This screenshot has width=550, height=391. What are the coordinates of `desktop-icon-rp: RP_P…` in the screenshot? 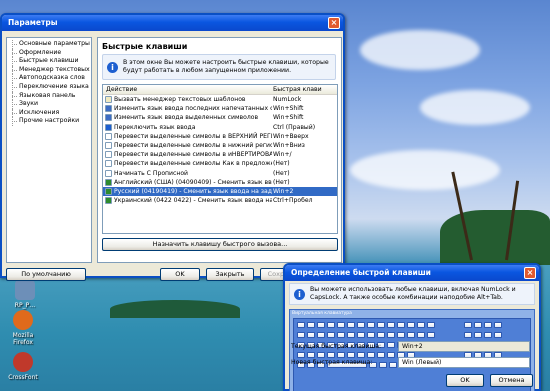 It's located at (25, 294).